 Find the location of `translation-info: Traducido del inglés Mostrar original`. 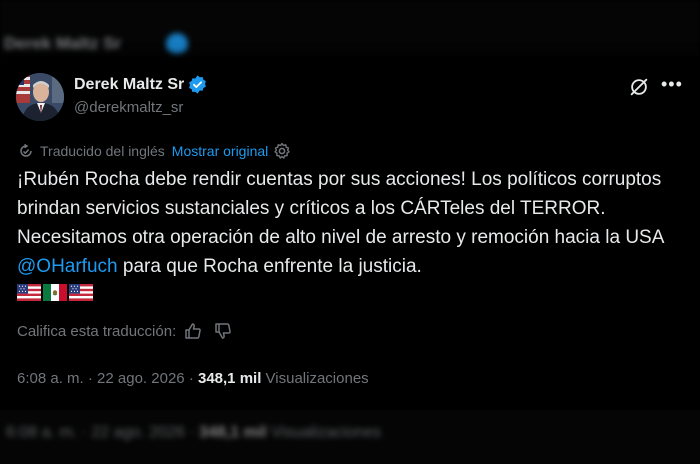

translation-info: Traducido del inglés Mostrar original is located at coordinates (154, 151).